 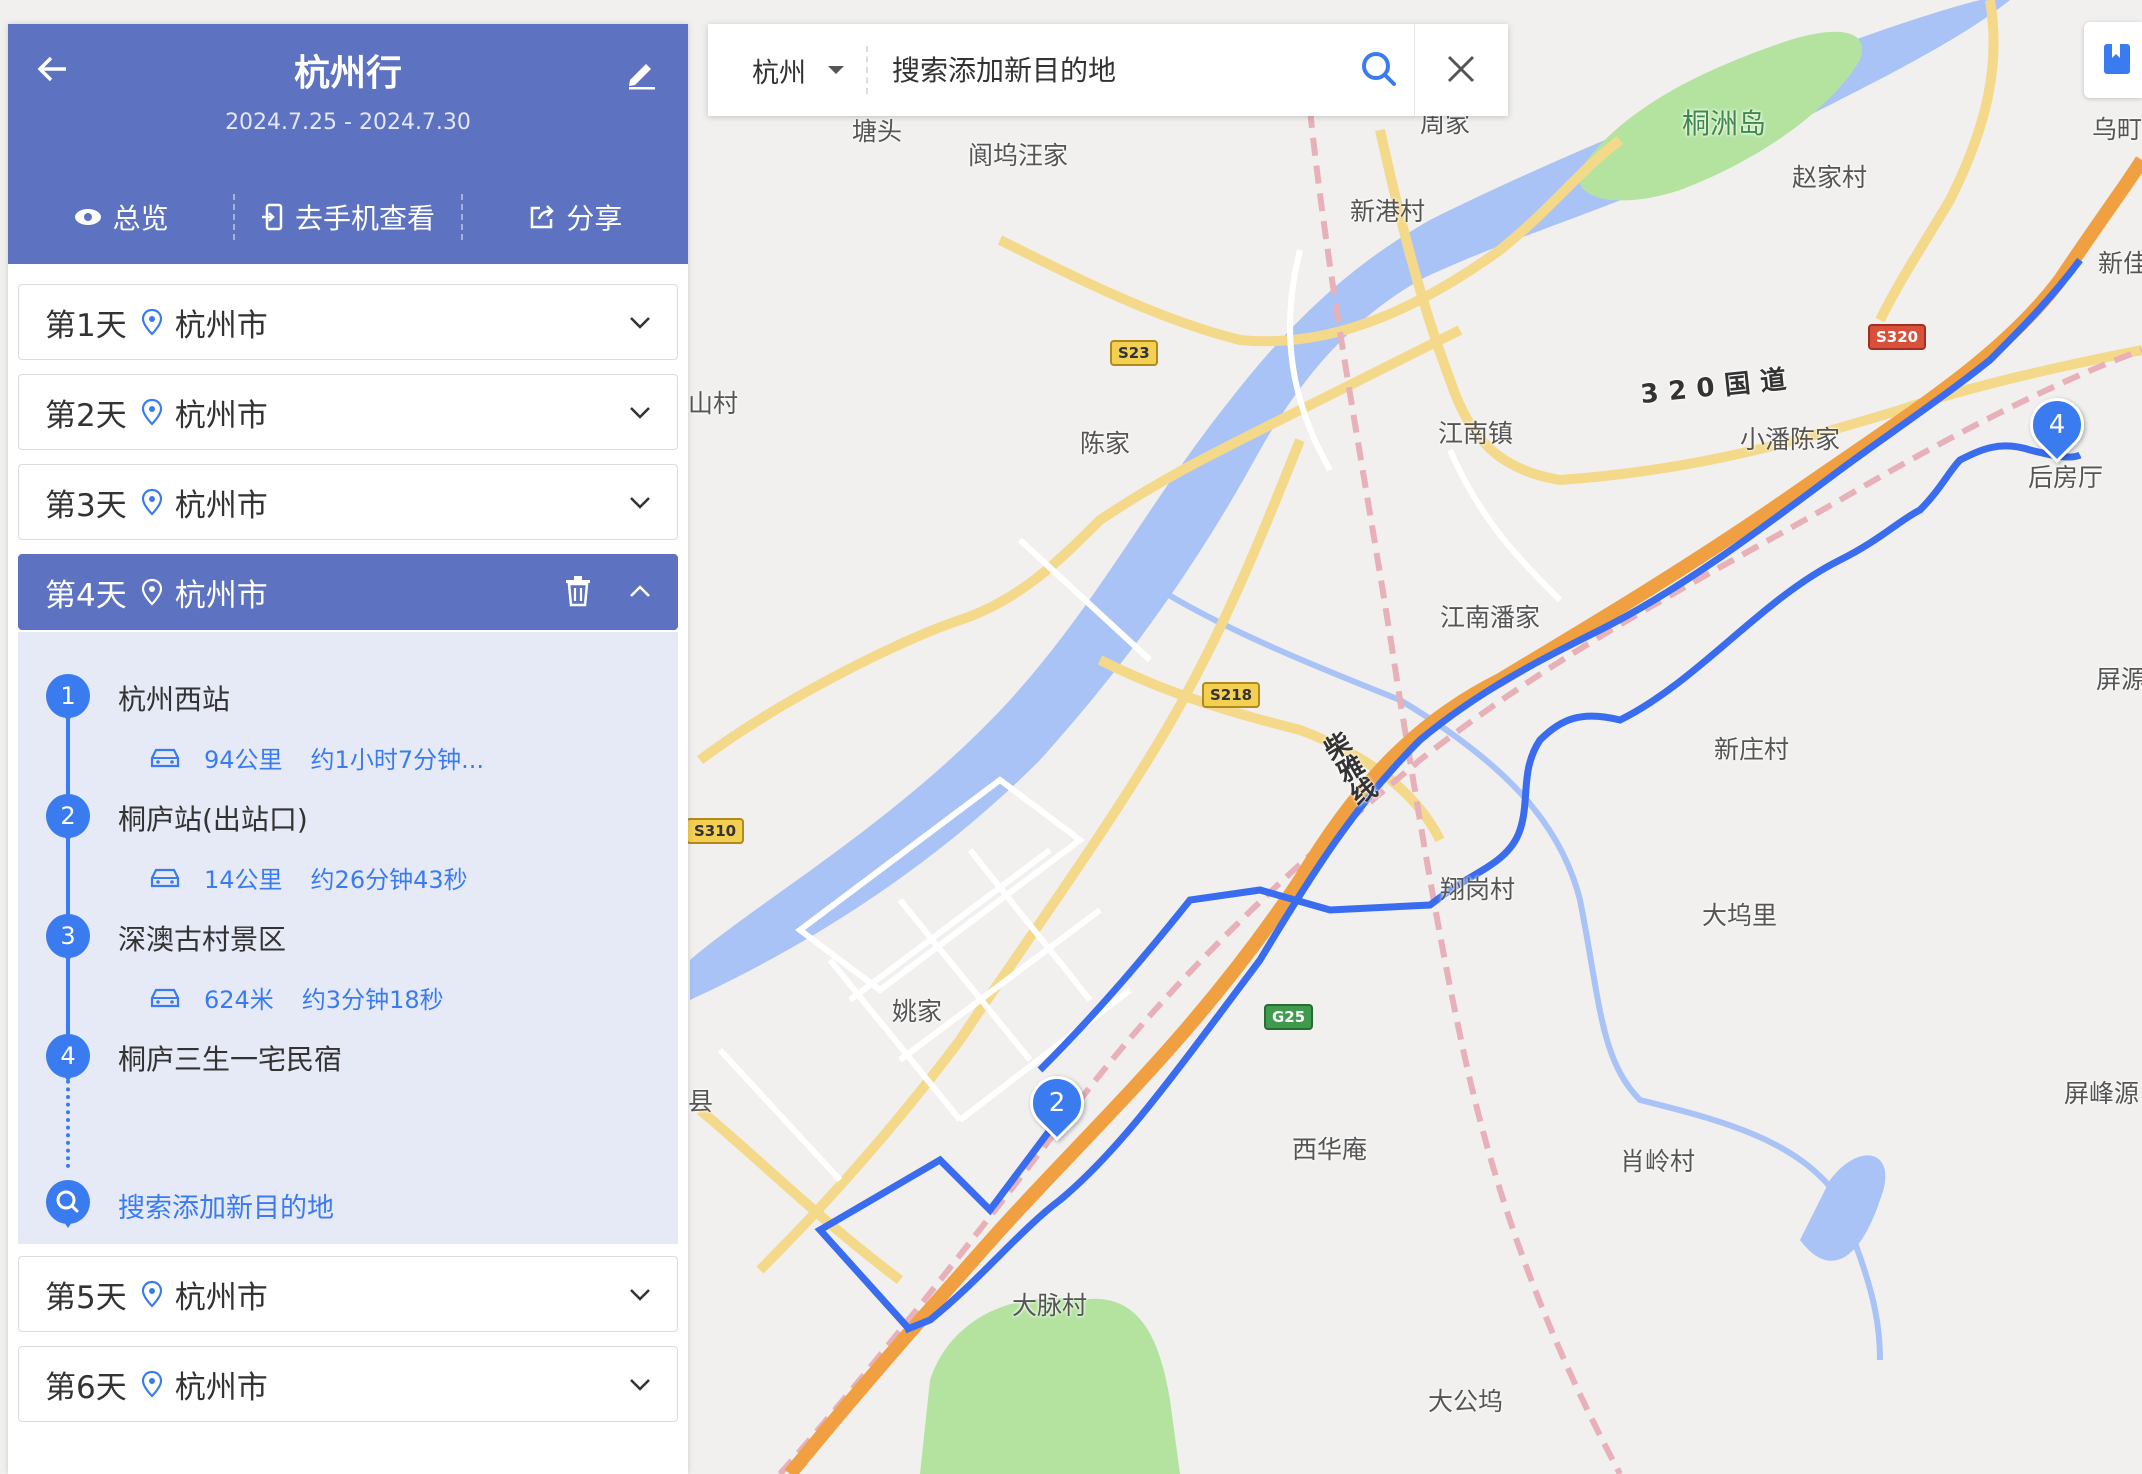 I want to click on map-label: 塘头, so click(x=877, y=131).